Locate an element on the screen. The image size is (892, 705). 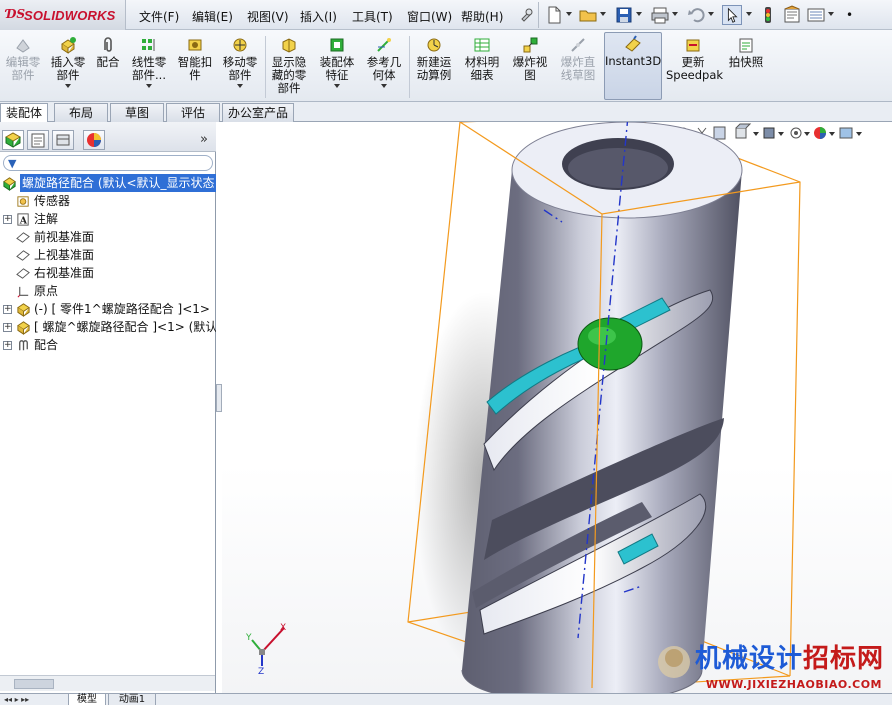
mate-button: 配合 is located at coordinates (108, 67).